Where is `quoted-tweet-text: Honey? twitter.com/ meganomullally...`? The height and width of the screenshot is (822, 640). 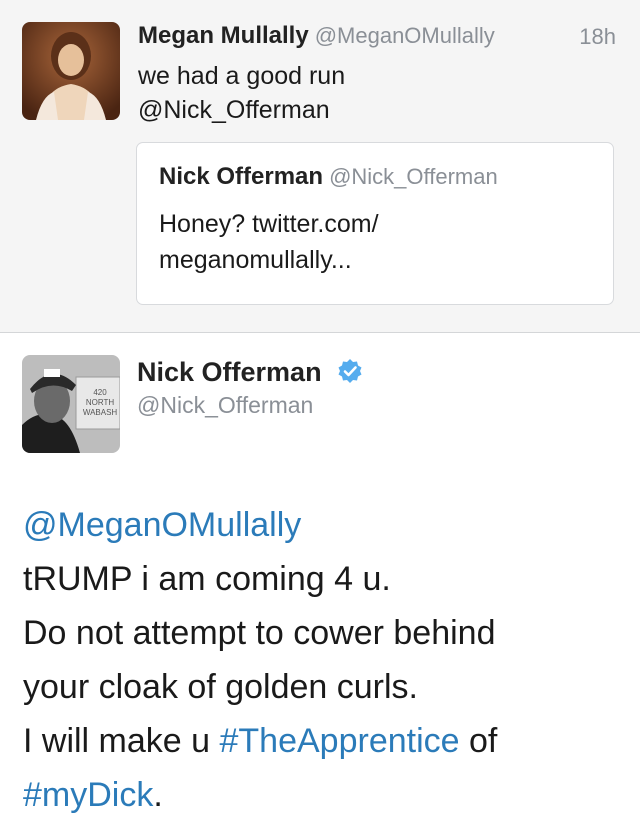 quoted-tweet-text: Honey? twitter.com/ meganomullally... is located at coordinates (269, 242).